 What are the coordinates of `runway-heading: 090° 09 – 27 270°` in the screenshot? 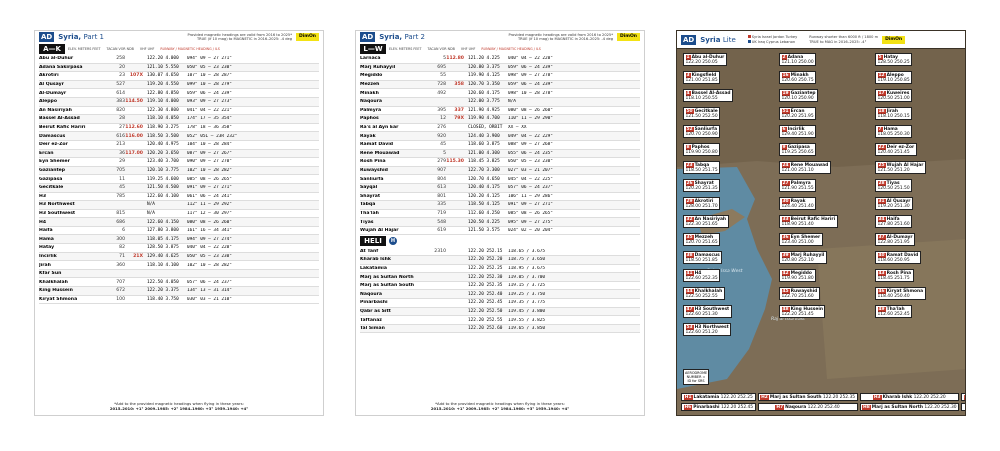 It's located at (209, 162).